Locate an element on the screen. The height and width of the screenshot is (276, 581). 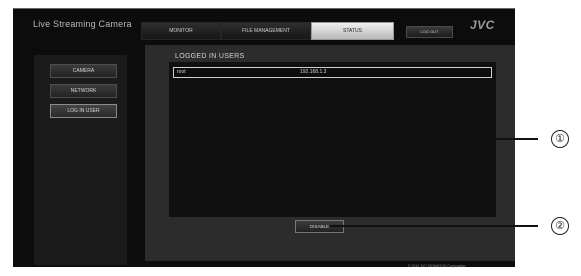
tab-file-management: FILE MANAGEMENT is located at coordinates (266, 31).